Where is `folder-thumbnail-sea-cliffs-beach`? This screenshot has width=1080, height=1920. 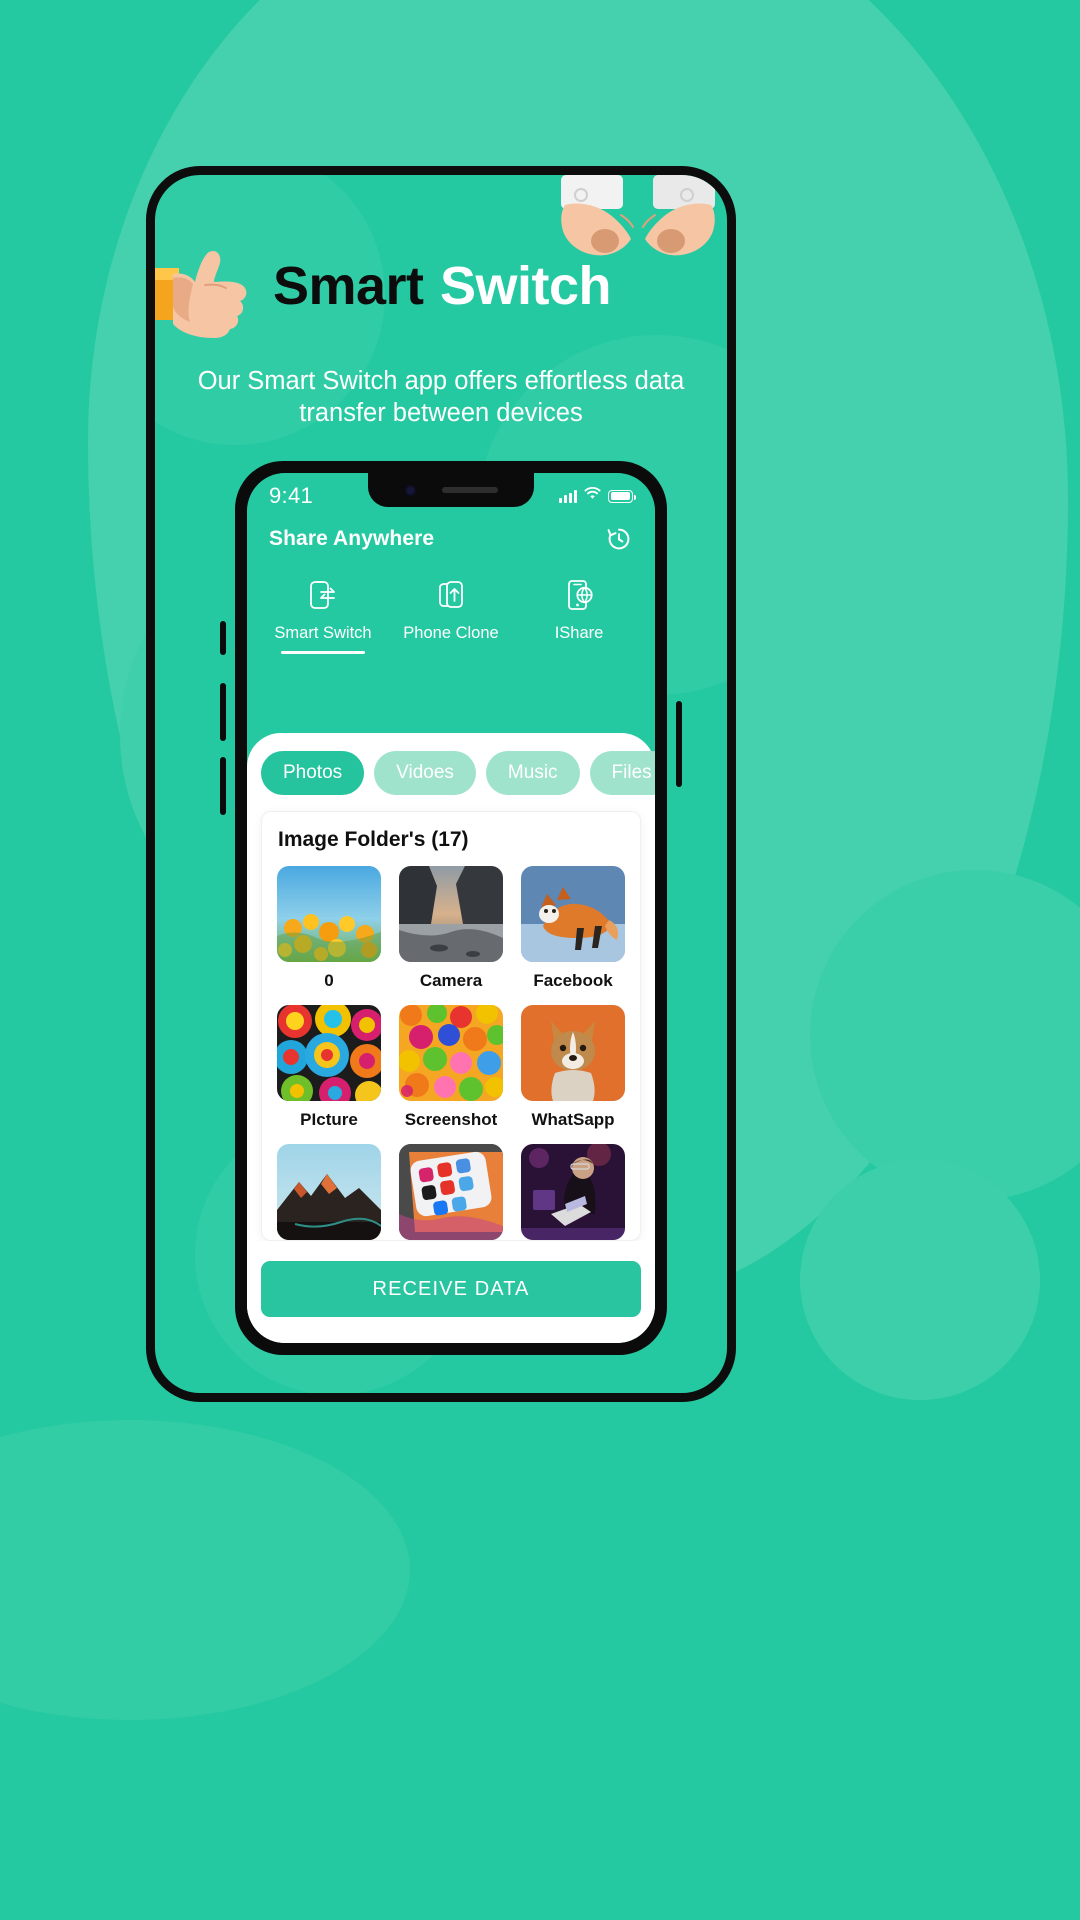
folder-thumbnail-sea-cliffs-beach is located at coordinates (451, 914).